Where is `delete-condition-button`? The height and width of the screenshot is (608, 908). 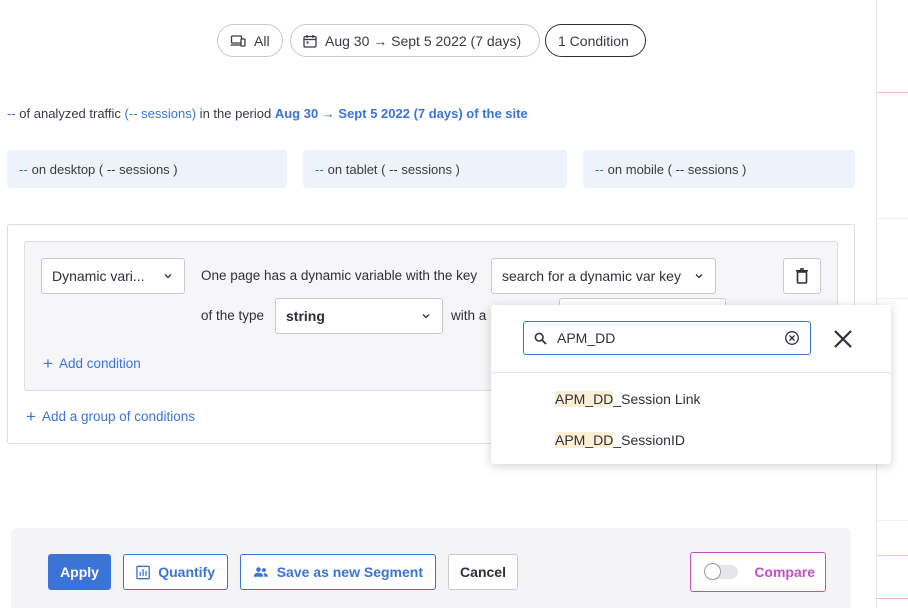
delete-condition-button is located at coordinates (802, 276).